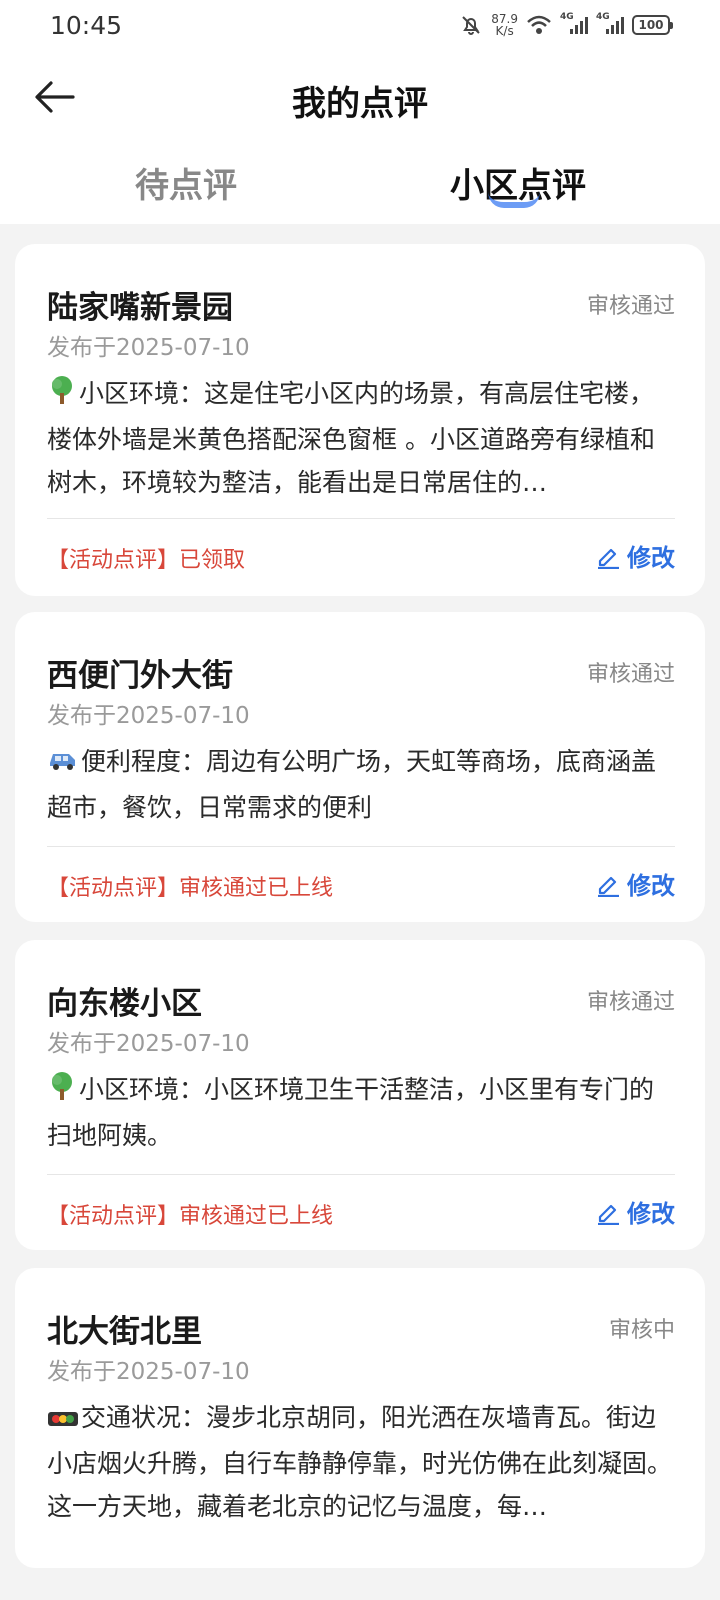 This screenshot has height=1600, width=720. I want to click on community-name: 北大街北里, so click(124, 1332).